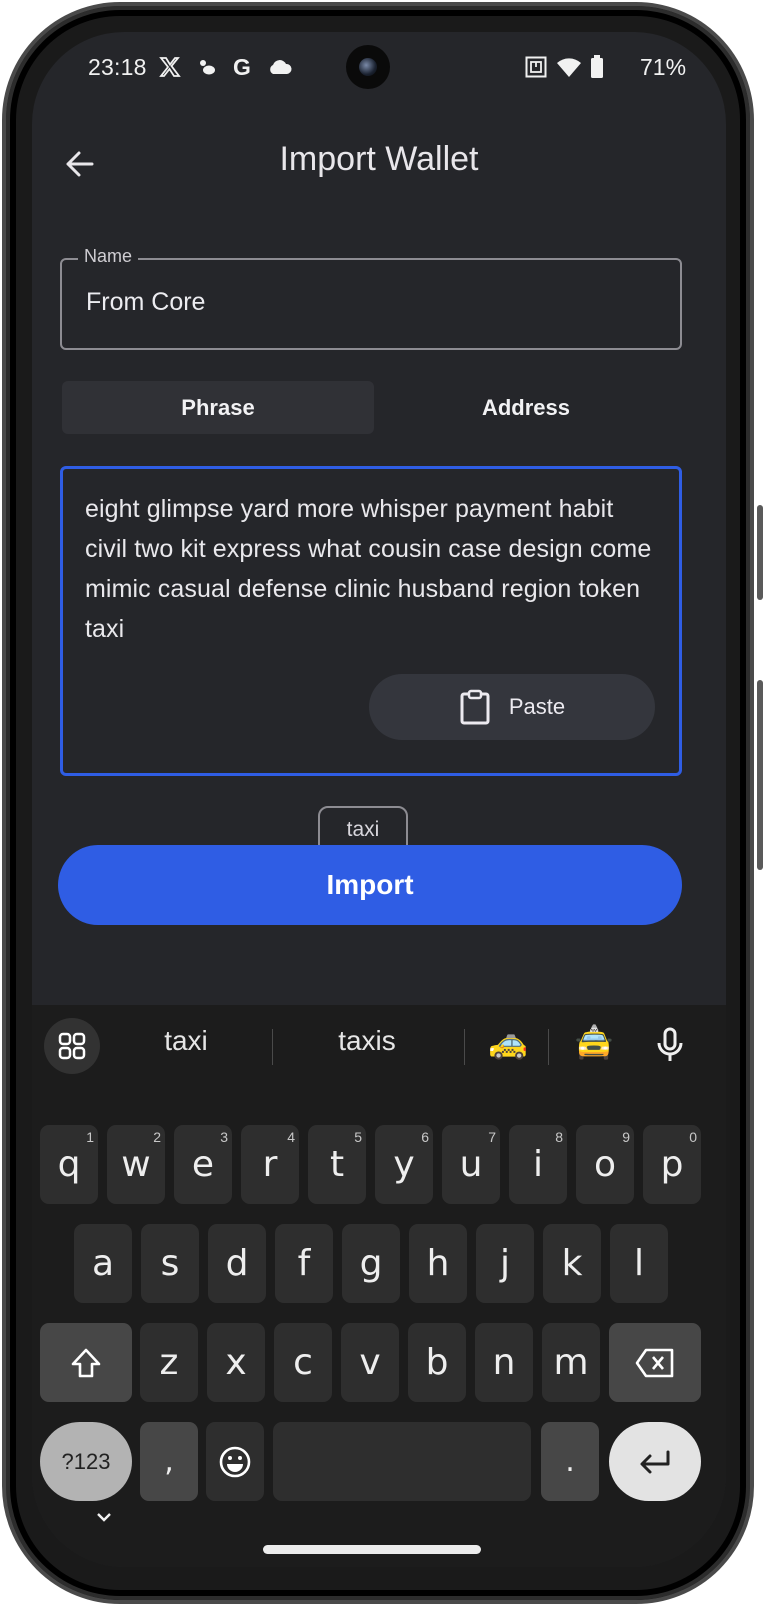 This screenshot has width=763, height=1608. Describe the element at coordinates (169, 1362) in the screenshot. I see `key-z: z` at that location.